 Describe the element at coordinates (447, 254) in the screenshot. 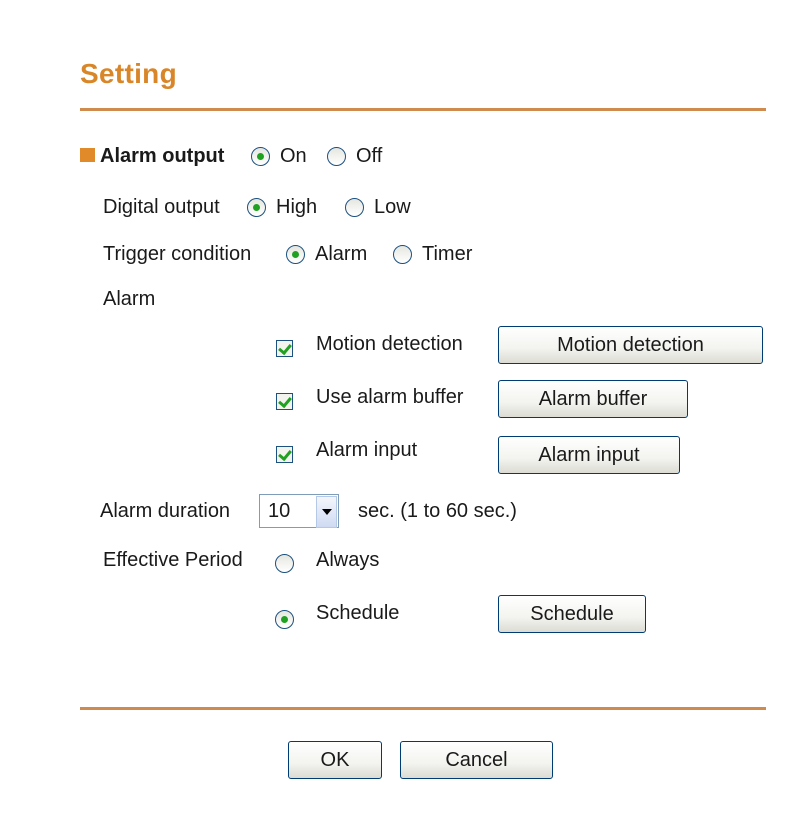

I see `trigger-timer-label: Timer` at that location.